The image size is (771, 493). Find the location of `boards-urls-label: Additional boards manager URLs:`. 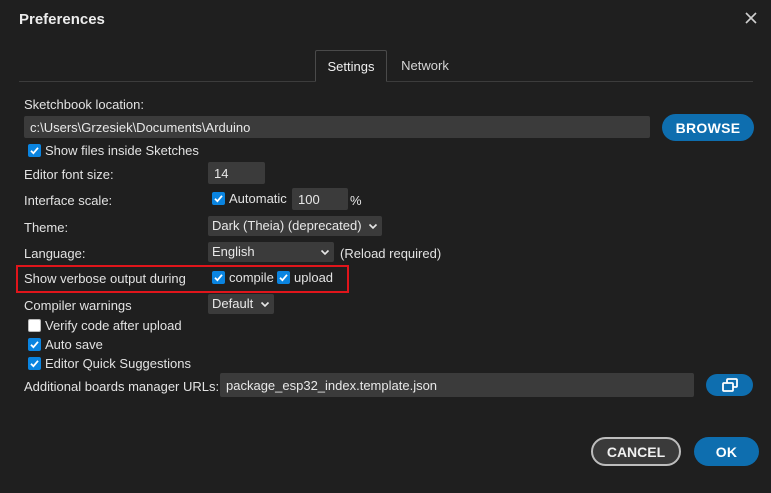

boards-urls-label: Additional boards manager URLs: is located at coordinates (122, 386).